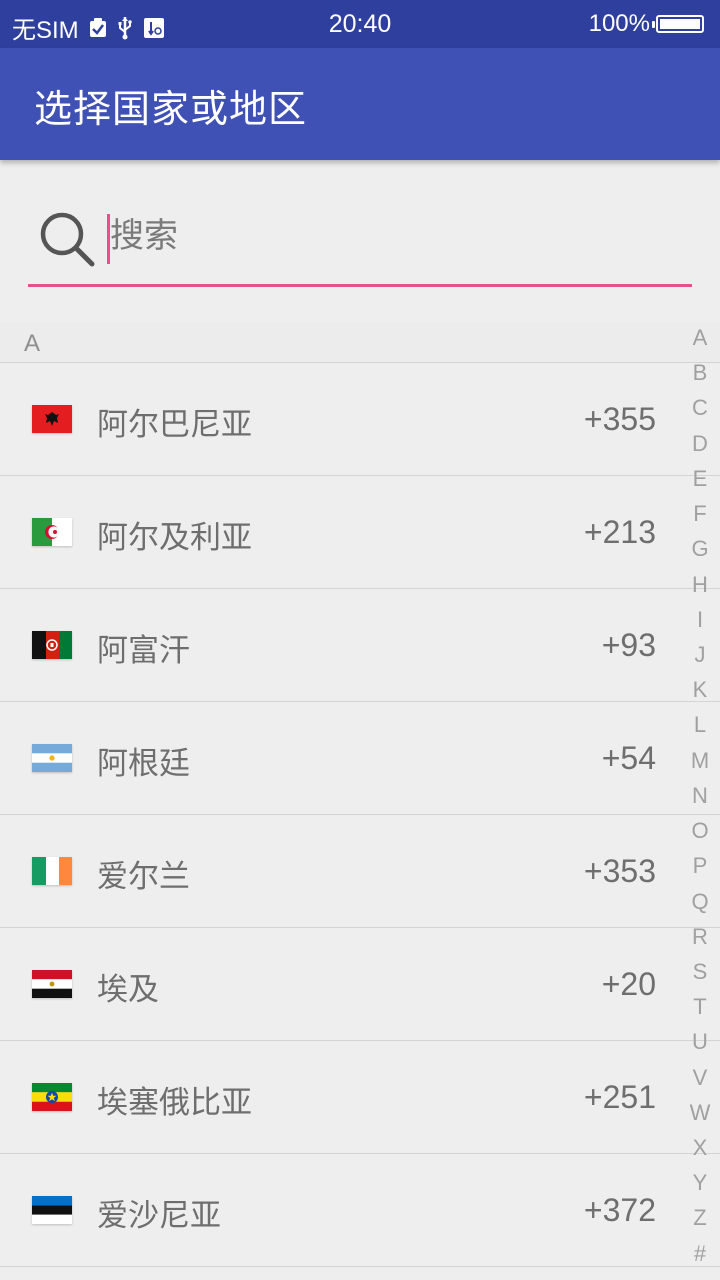 The image size is (720, 1280). I want to click on egypt-flag-icon, so click(52, 984).